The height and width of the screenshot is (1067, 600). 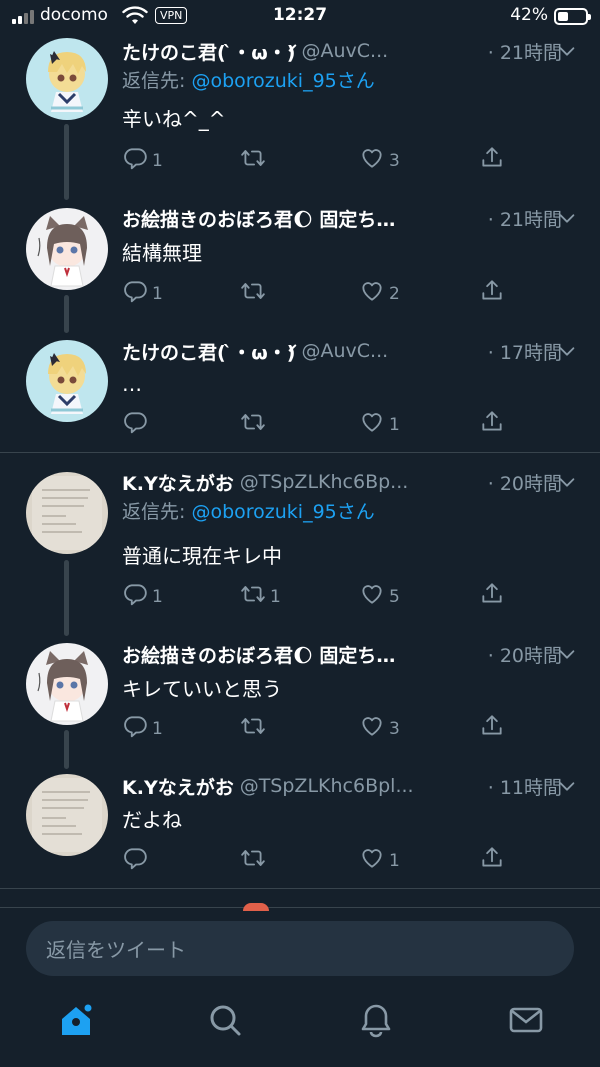 I want to click on tweet-header: たけのこ君( ̀・ω・́) @AuvC... · 21時間, so click(x=342, y=51).